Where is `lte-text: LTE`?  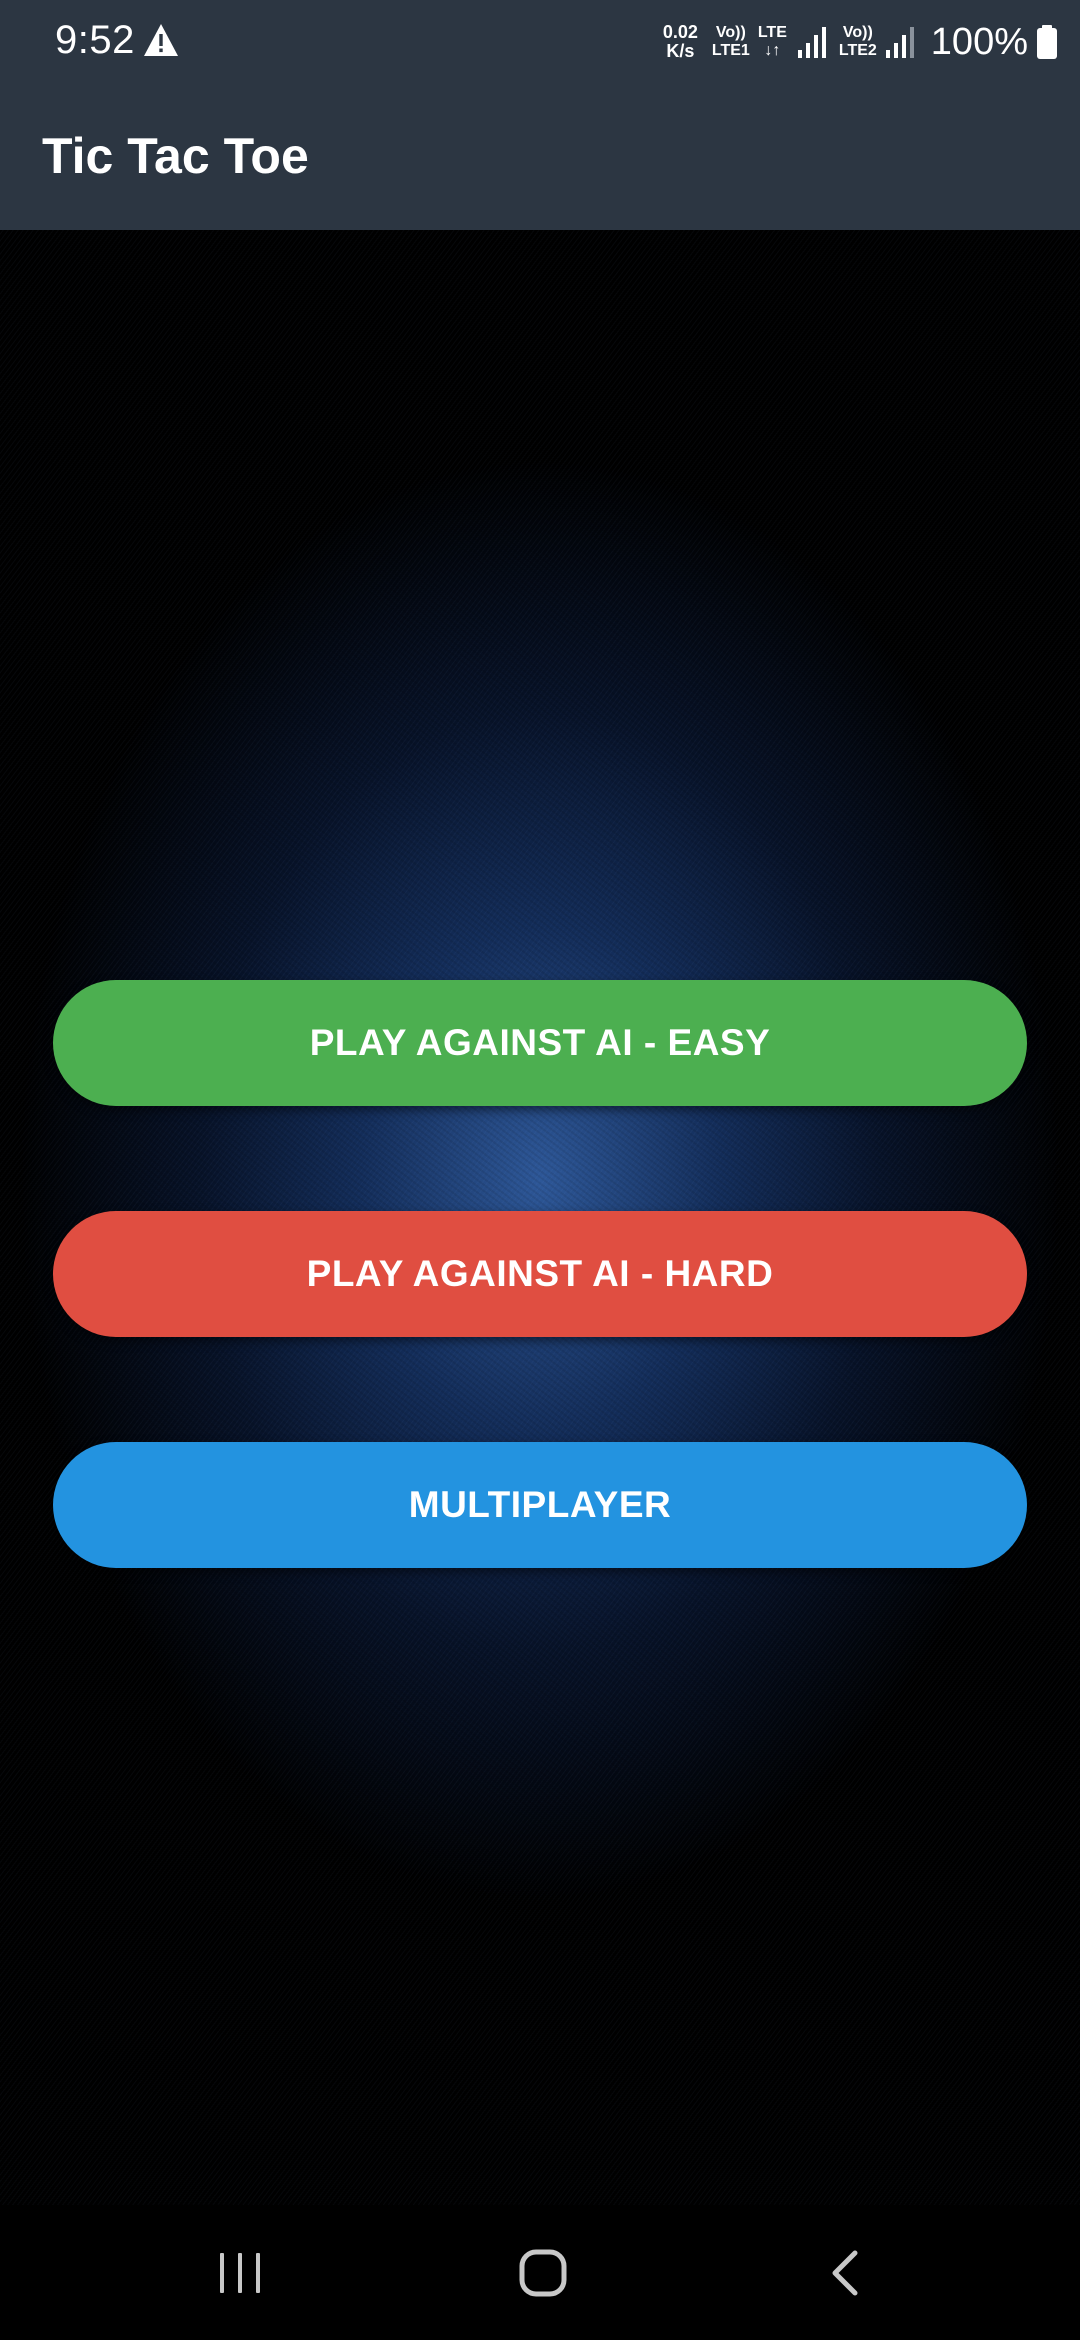 lte-text: LTE is located at coordinates (772, 32).